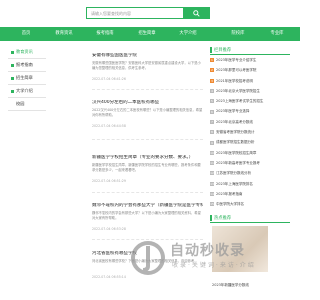 This screenshot has width=320, height=300. Describe the element at coordinates (250, 81) in the screenshot. I see `list-item: 3 2021年医学校招考说明` at that location.